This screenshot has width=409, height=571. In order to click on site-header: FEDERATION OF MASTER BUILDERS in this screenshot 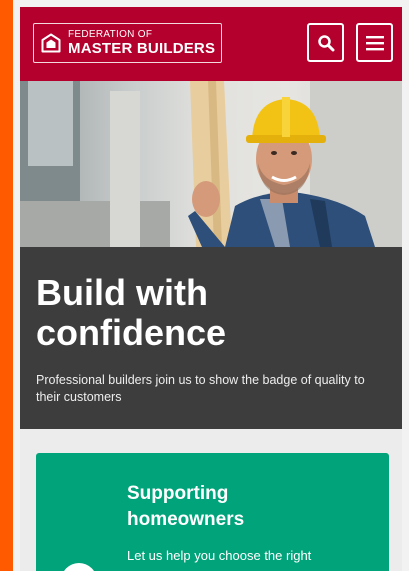, I will do `click(211, 44)`.